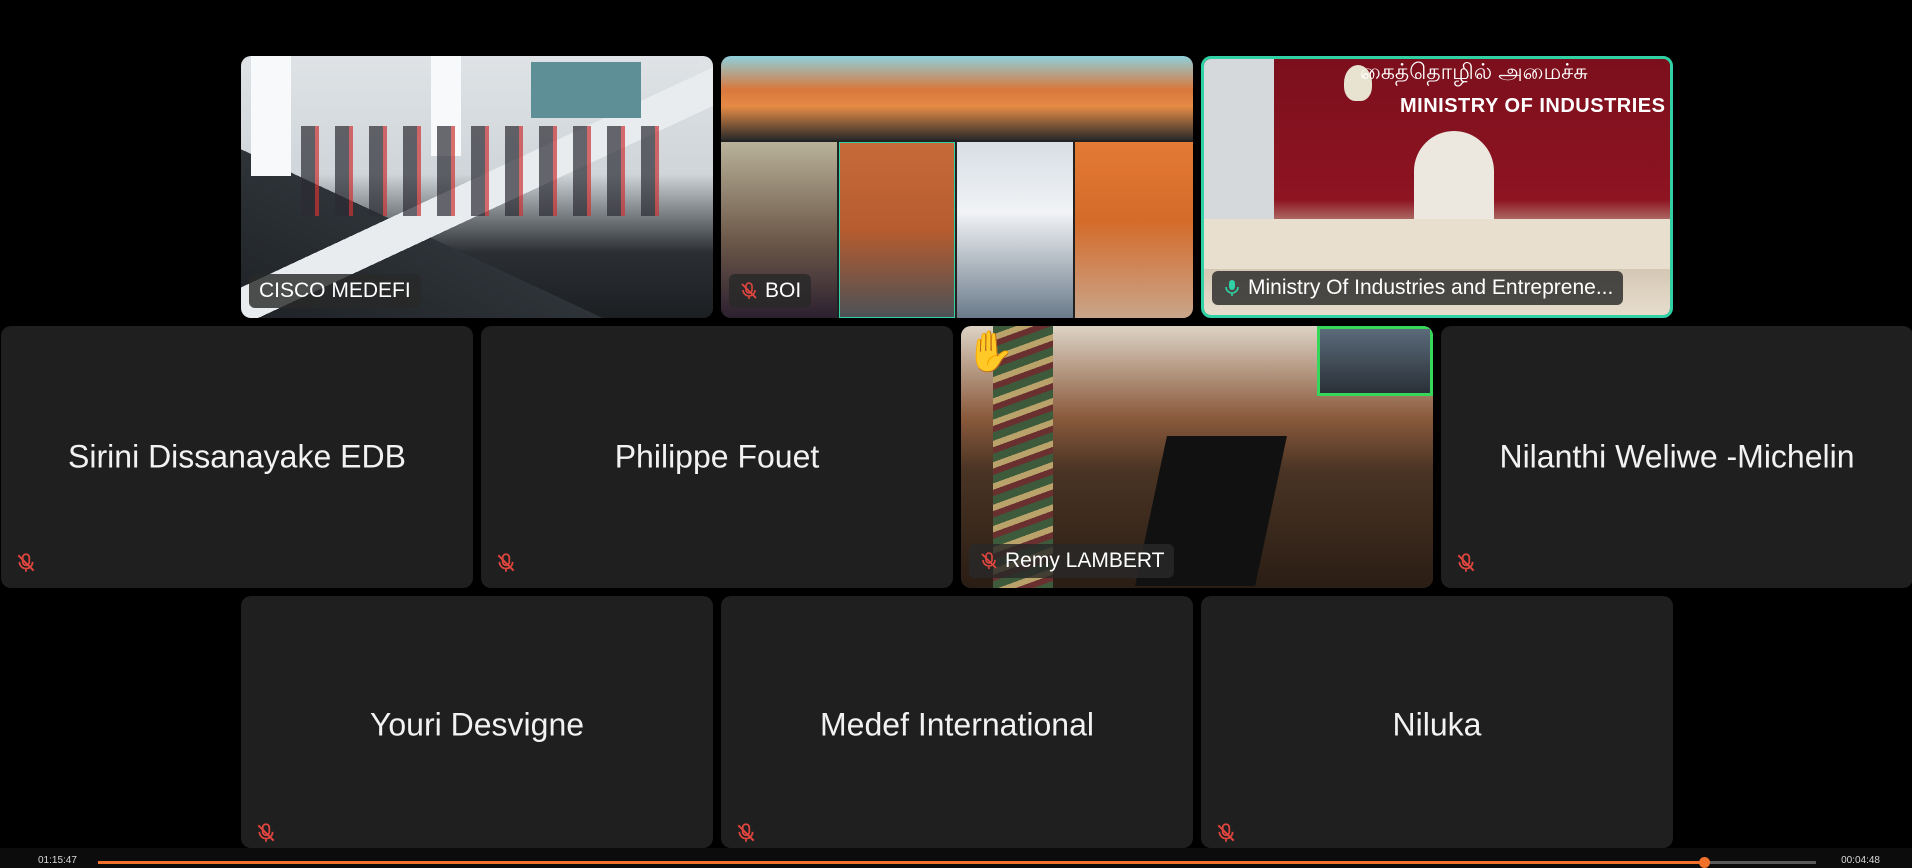 Image resolution: width=1912 pixels, height=868 pixels. I want to click on participant-tile-nilanthi: Nilanthi Weliwe -Michelin, so click(1676, 457).